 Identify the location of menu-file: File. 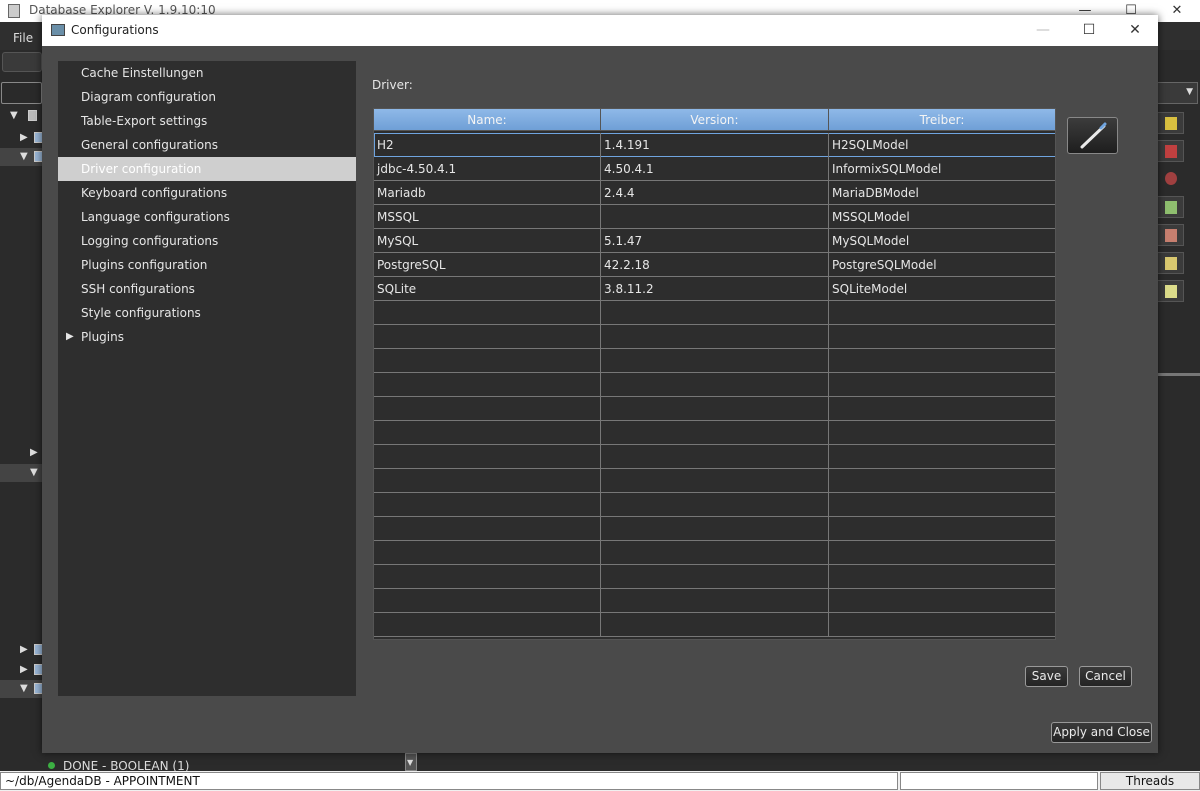
(23, 38).